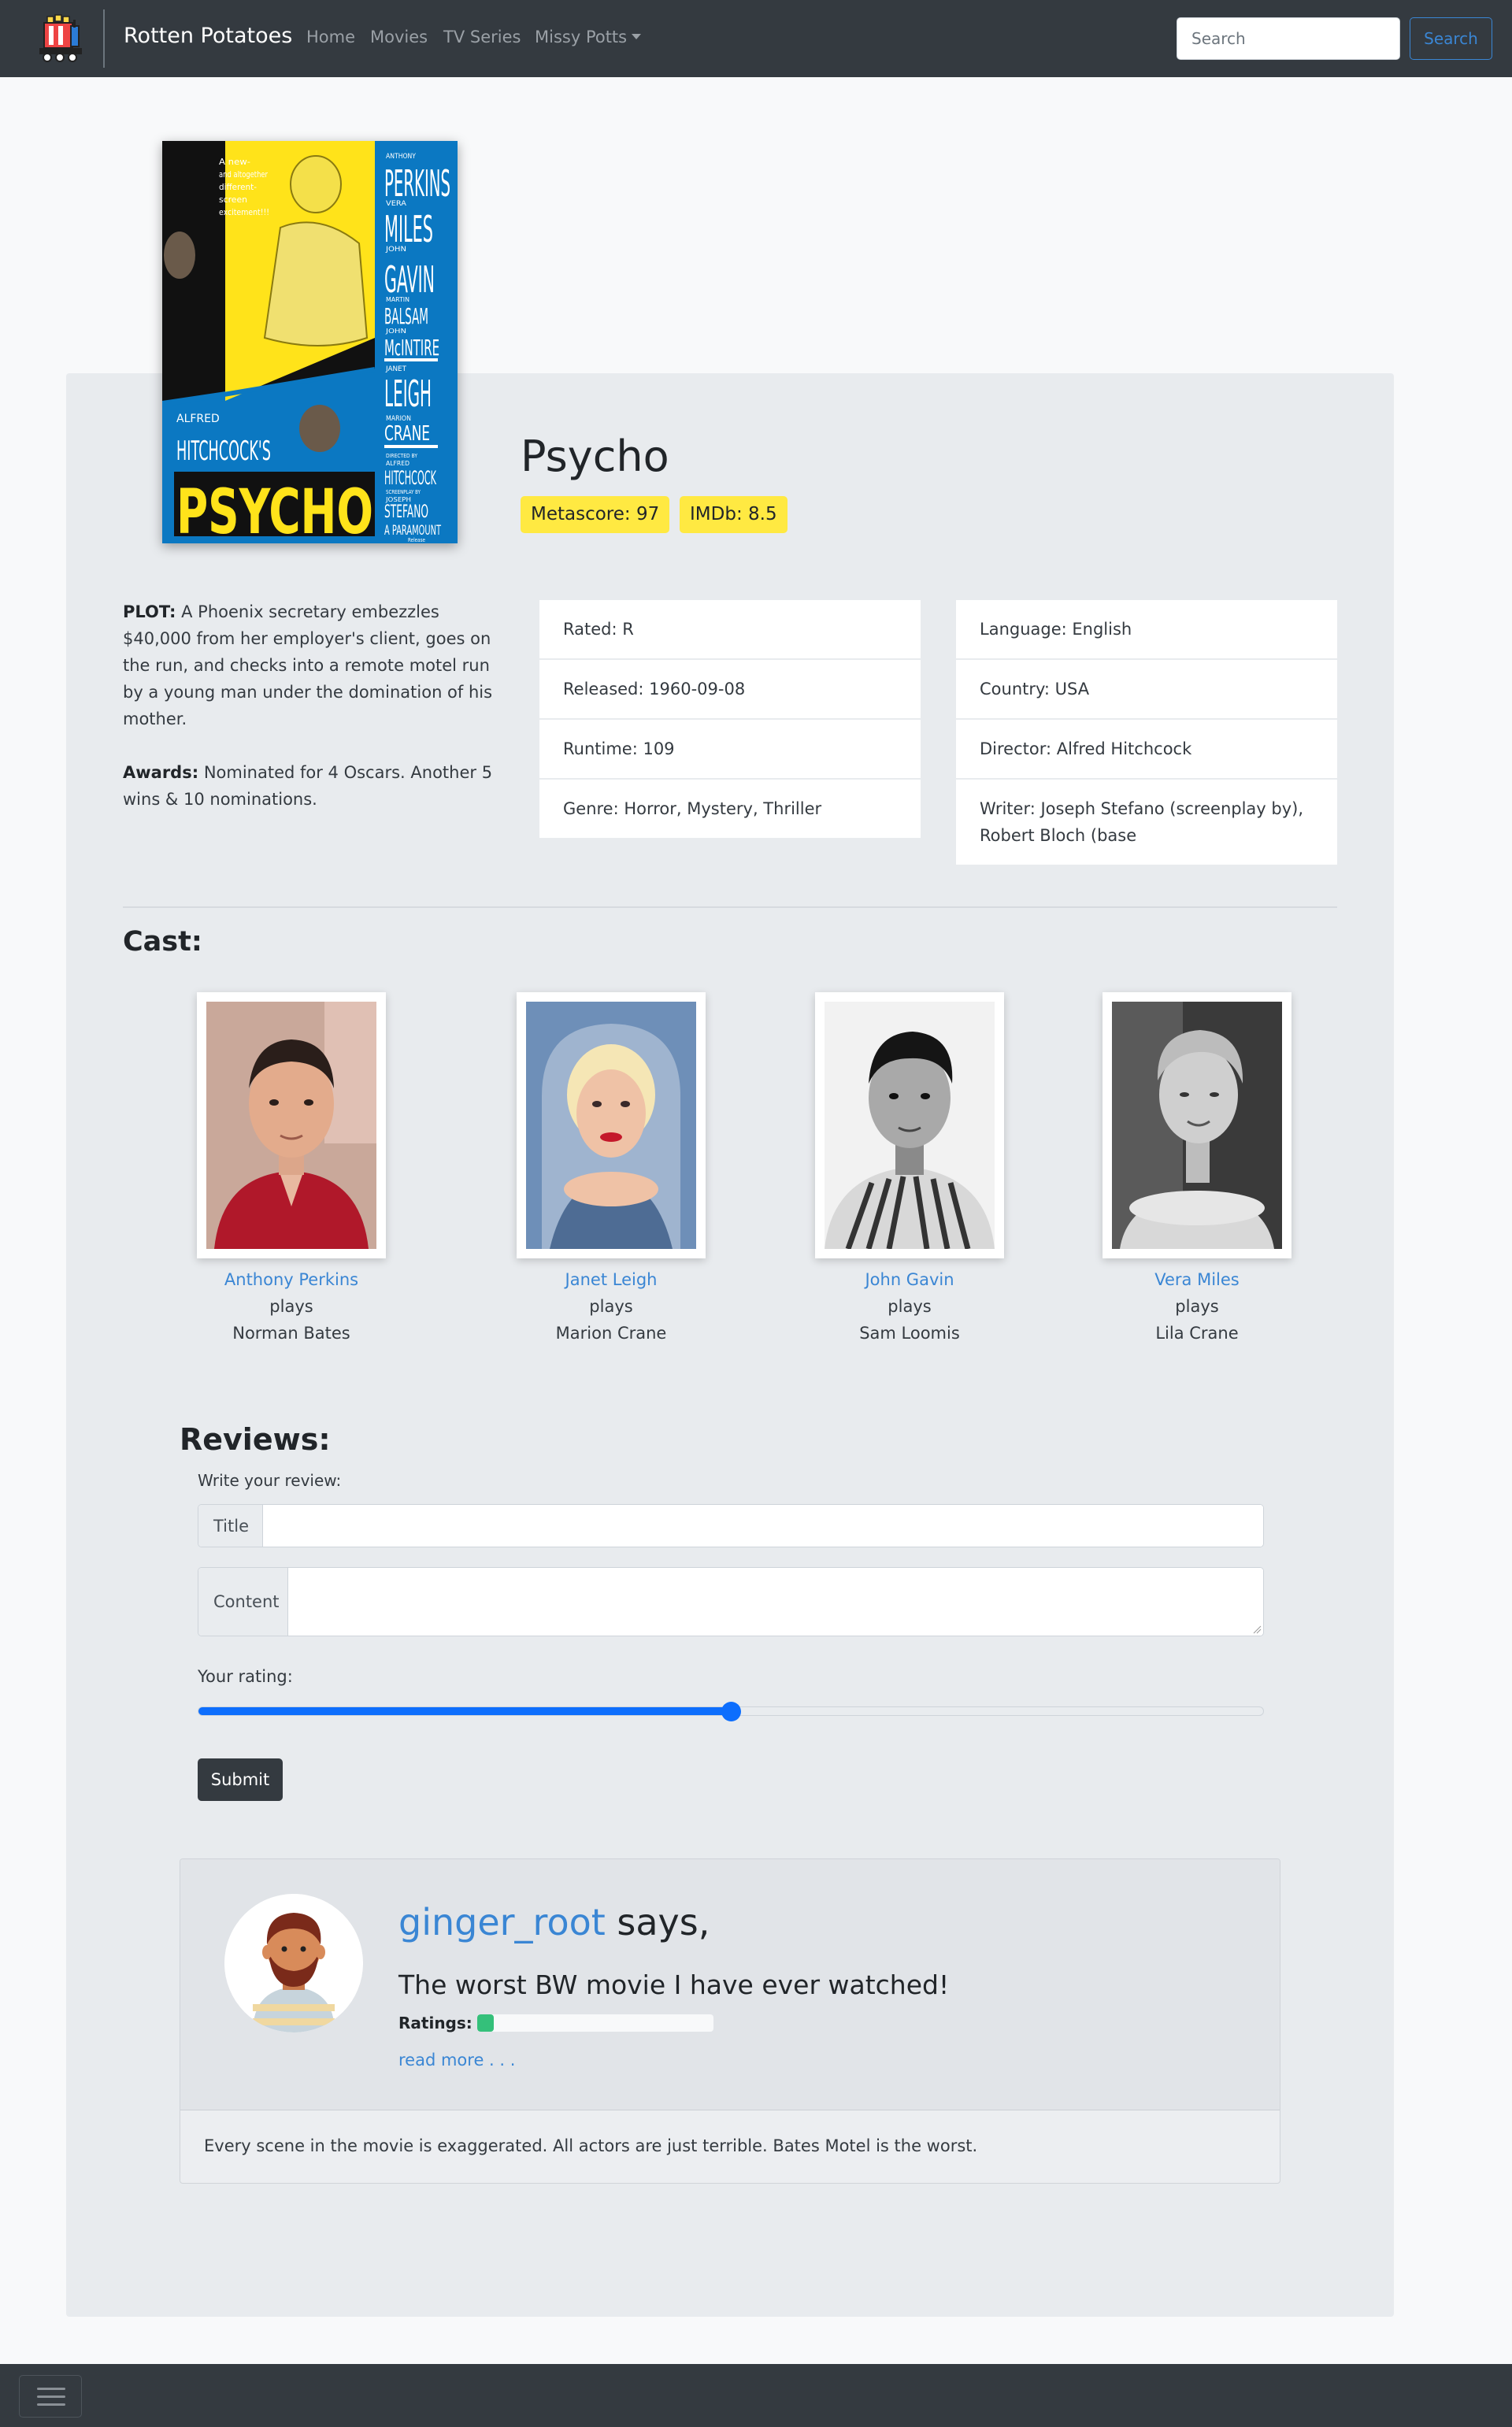 The height and width of the screenshot is (2427, 1512). Describe the element at coordinates (464, 1711) in the screenshot. I see `rating-slider-fill` at that location.